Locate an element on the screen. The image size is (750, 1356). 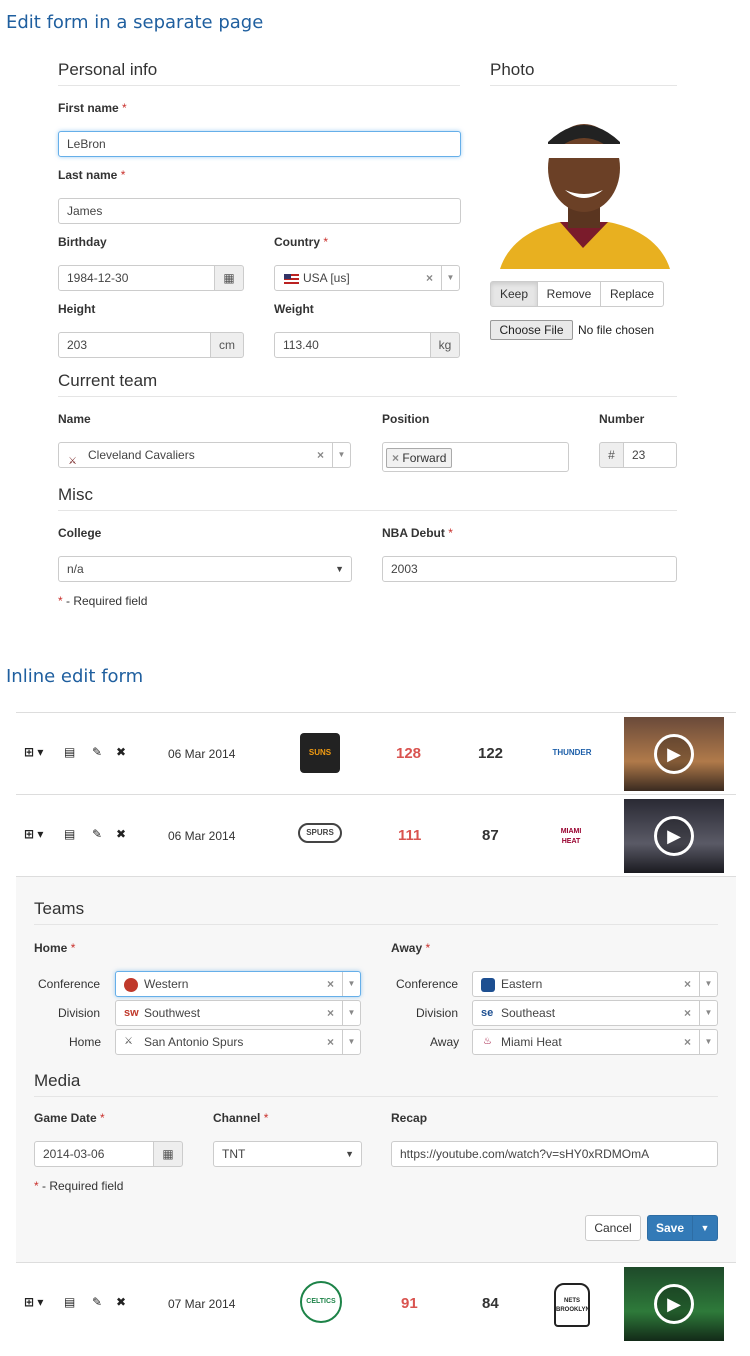
eastern-conference-icon is located at coordinates (488, 985).